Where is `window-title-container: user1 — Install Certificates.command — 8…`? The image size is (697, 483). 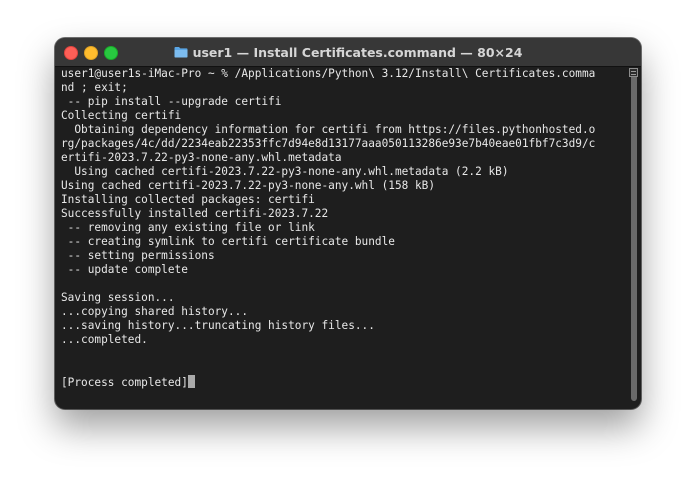 window-title-container: user1 — Install Certificates.command — 8… is located at coordinates (348, 52).